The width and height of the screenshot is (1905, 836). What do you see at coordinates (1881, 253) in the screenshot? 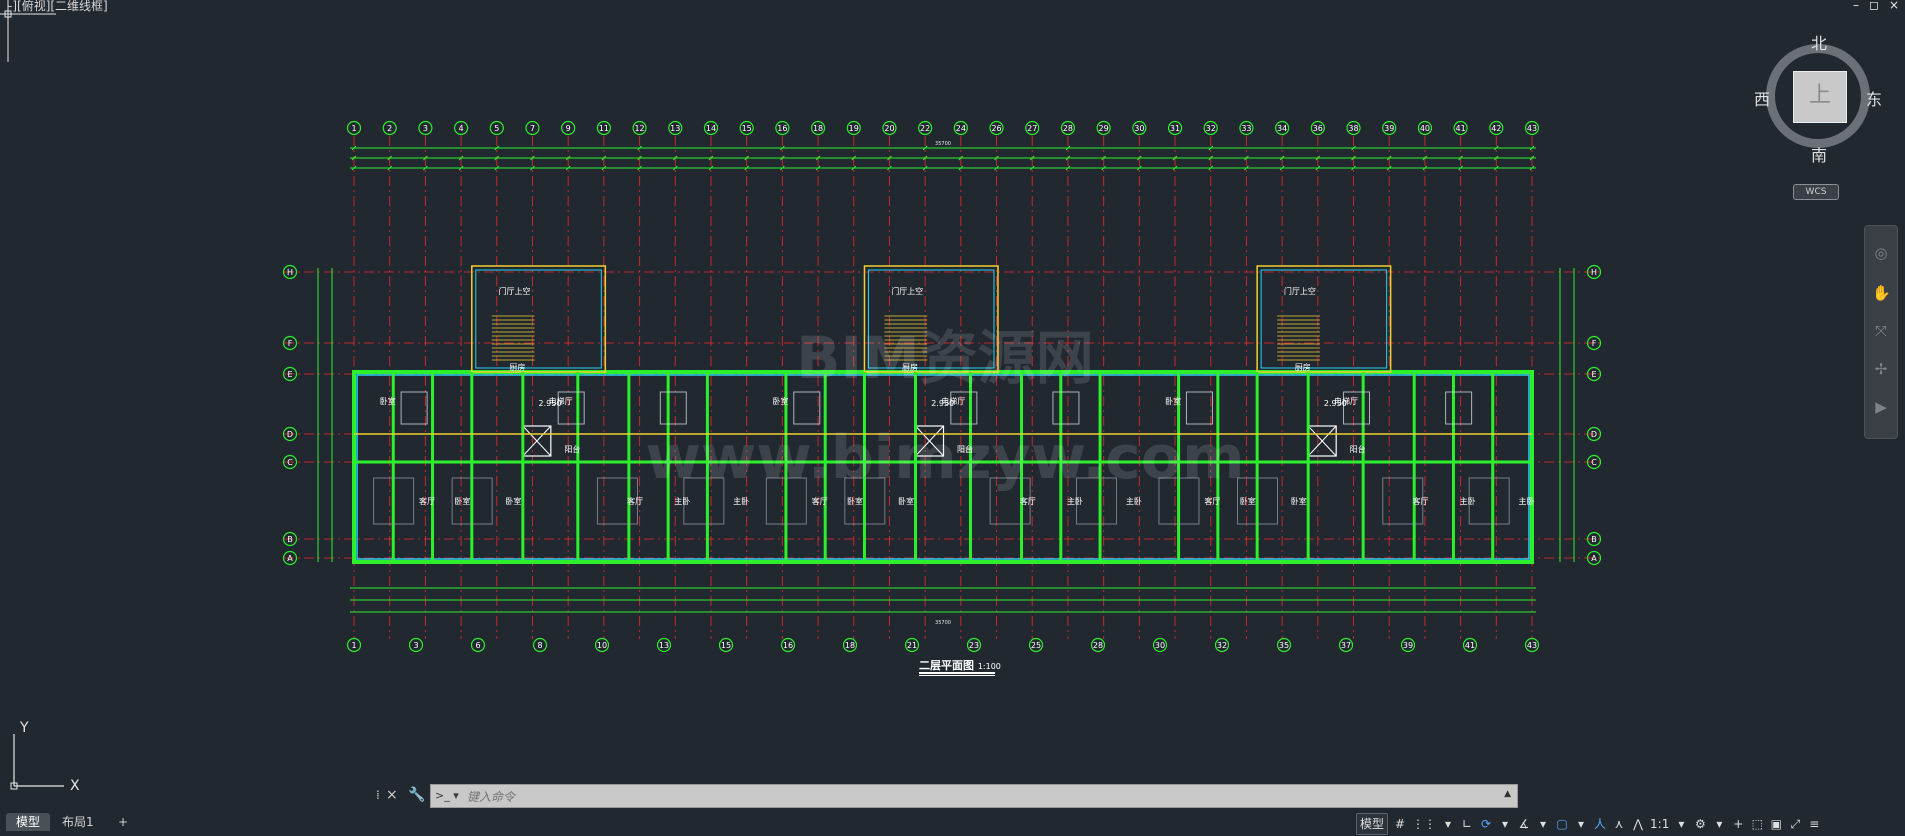
I see `steering-wheel-icon: ◎` at bounding box center [1881, 253].